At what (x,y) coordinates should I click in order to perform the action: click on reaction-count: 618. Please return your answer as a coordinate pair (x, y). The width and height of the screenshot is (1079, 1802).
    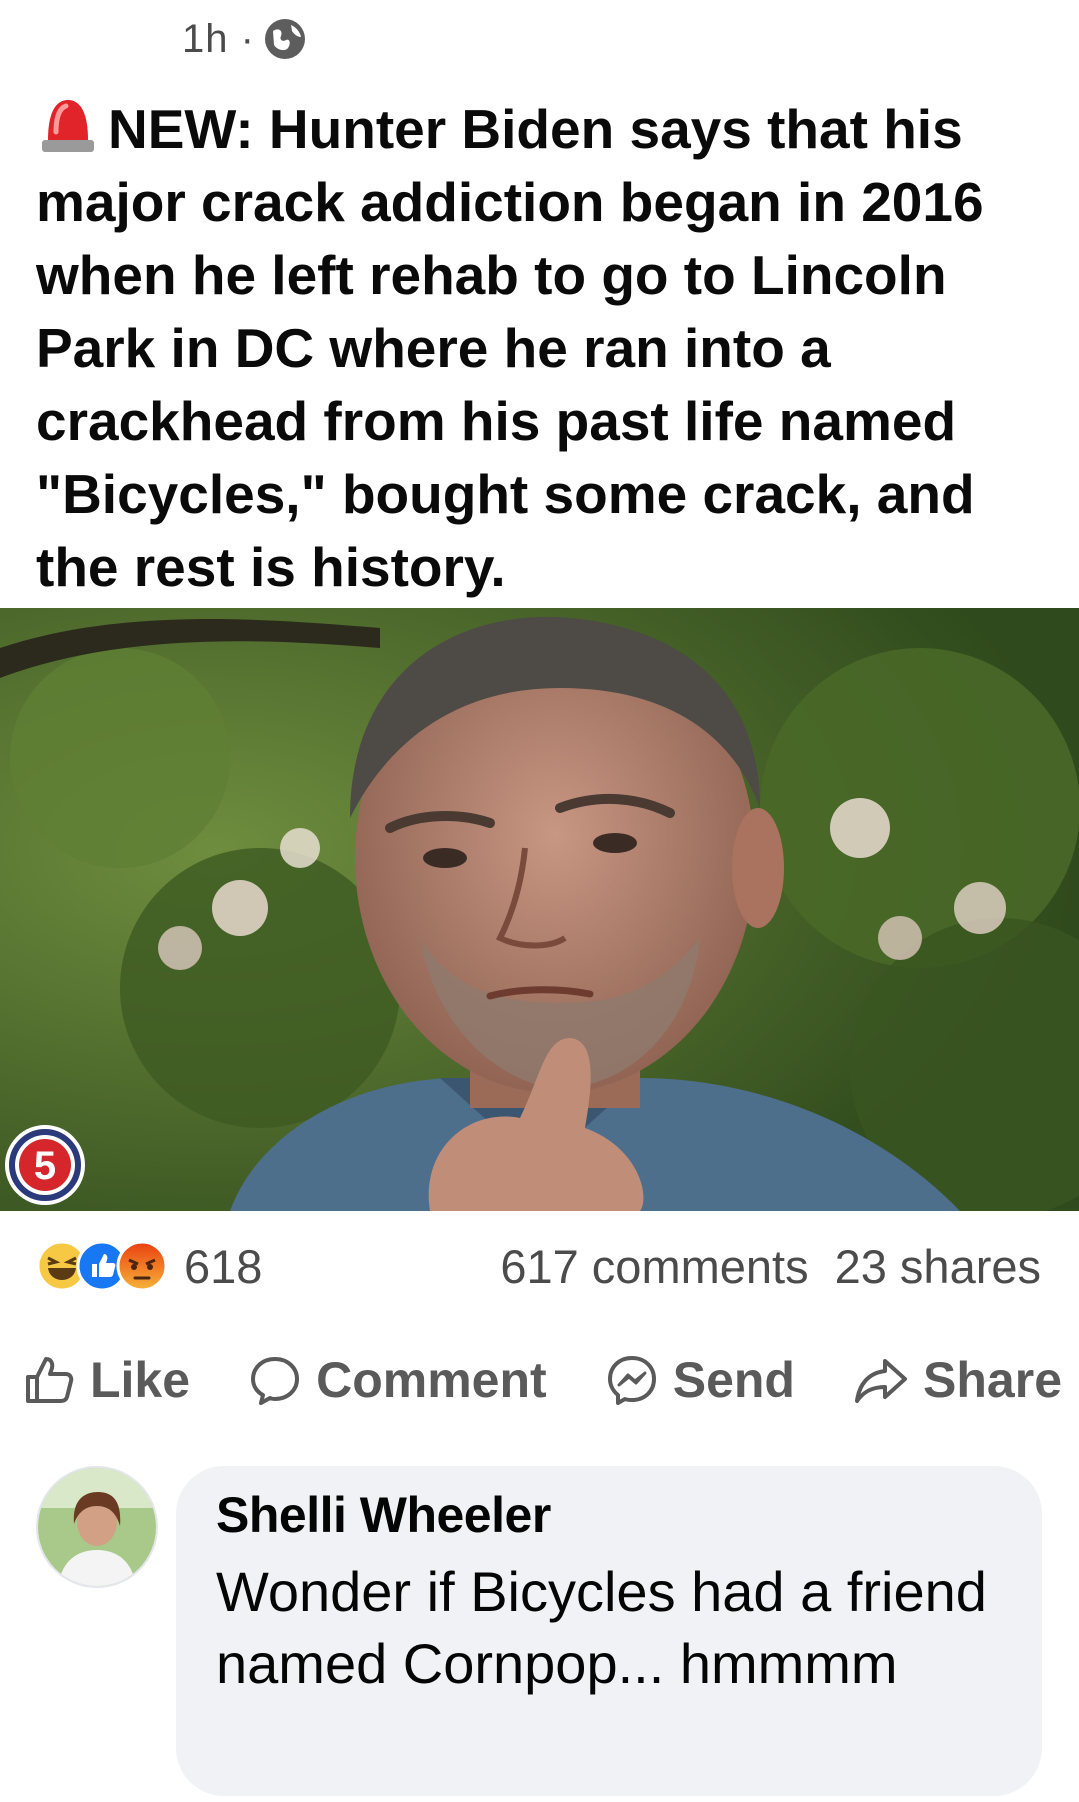
    Looking at the image, I should click on (223, 1266).